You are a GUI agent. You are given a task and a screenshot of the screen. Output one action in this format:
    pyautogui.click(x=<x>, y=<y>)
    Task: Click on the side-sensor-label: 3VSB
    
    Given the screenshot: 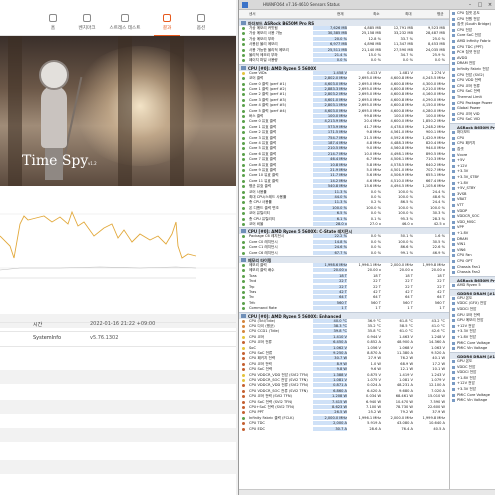 What is the action you would take?
    pyautogui.click(x=462, y=193)
    